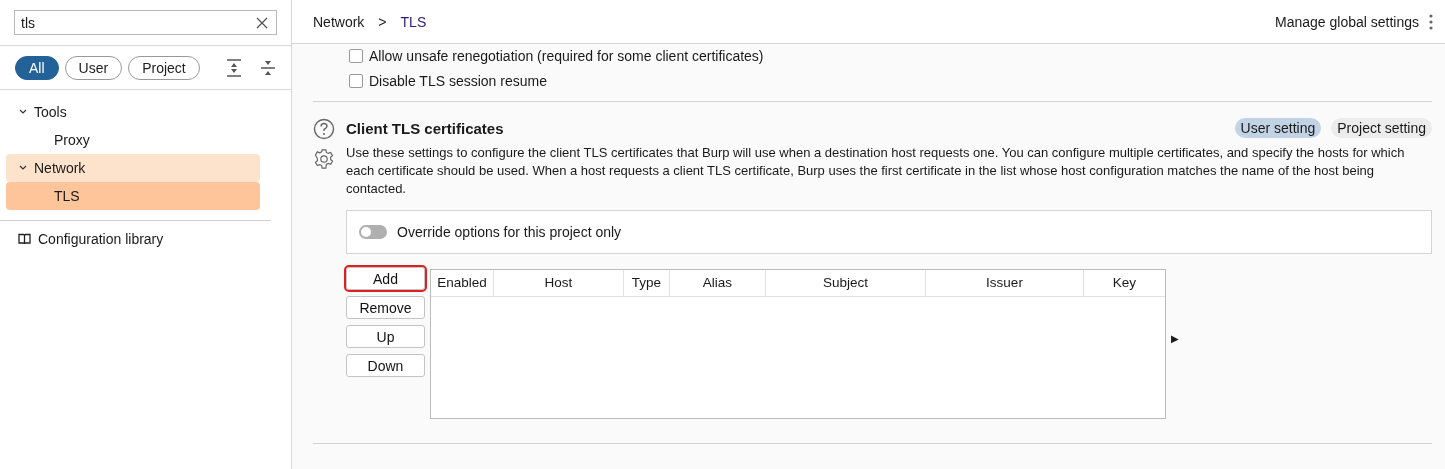  I want to click on book-icon, so click(24, 239).